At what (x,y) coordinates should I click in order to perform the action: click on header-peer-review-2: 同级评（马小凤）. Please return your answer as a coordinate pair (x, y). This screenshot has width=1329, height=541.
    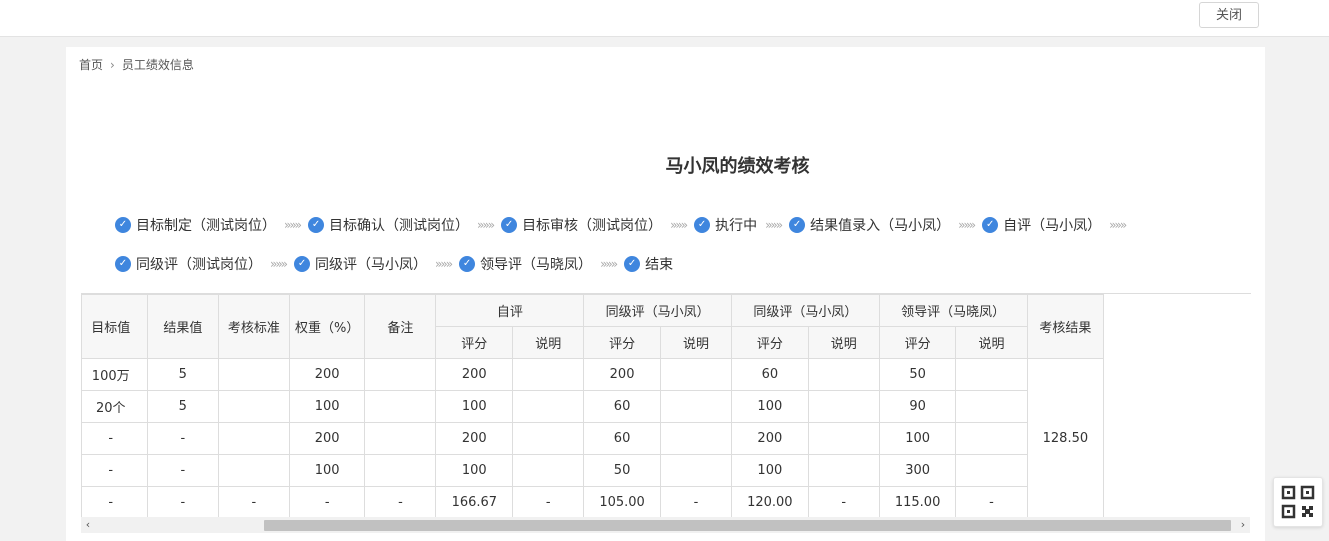
    Looking at the image, I should click on (805, 310).